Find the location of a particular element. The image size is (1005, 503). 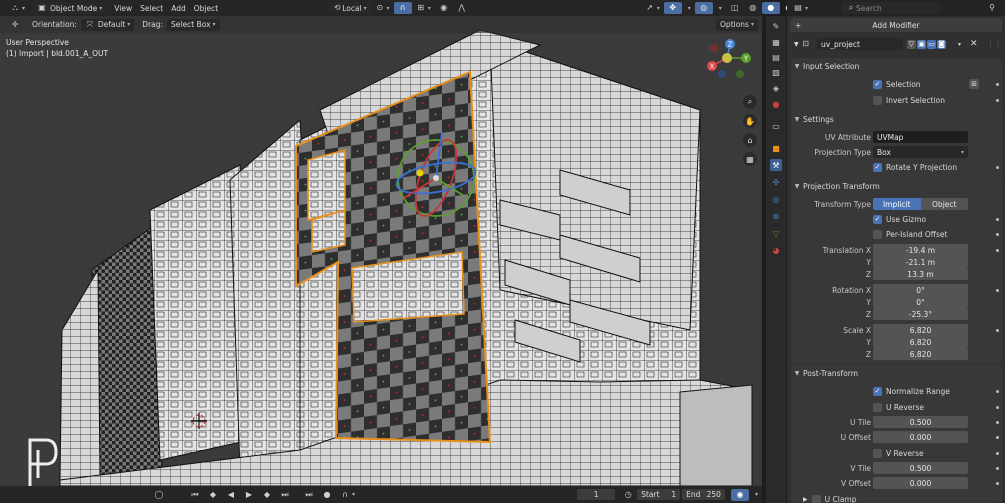

scene-tab-icon: ◈ is located at coordinates (776, 88).